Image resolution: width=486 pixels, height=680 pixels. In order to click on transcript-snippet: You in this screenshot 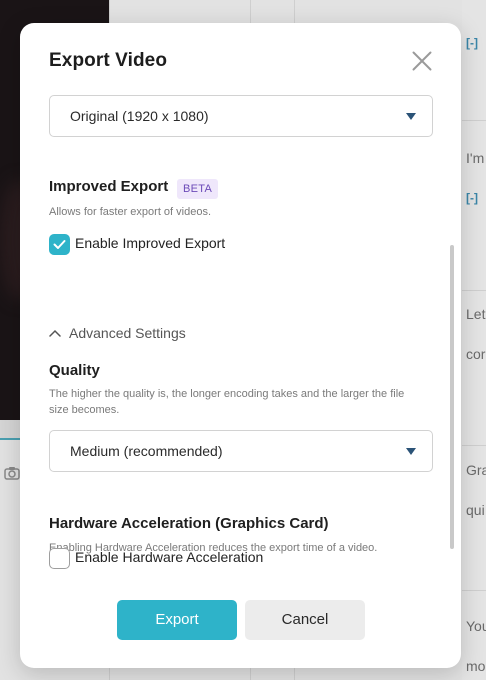, I will do `click(476, 626)`.